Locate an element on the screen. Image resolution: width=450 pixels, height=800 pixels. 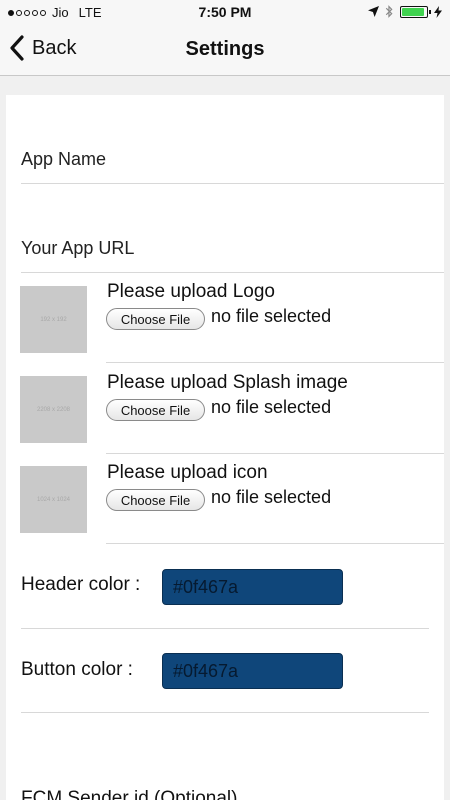
button-color-label: Button color : is located at coordinates (77, 669).